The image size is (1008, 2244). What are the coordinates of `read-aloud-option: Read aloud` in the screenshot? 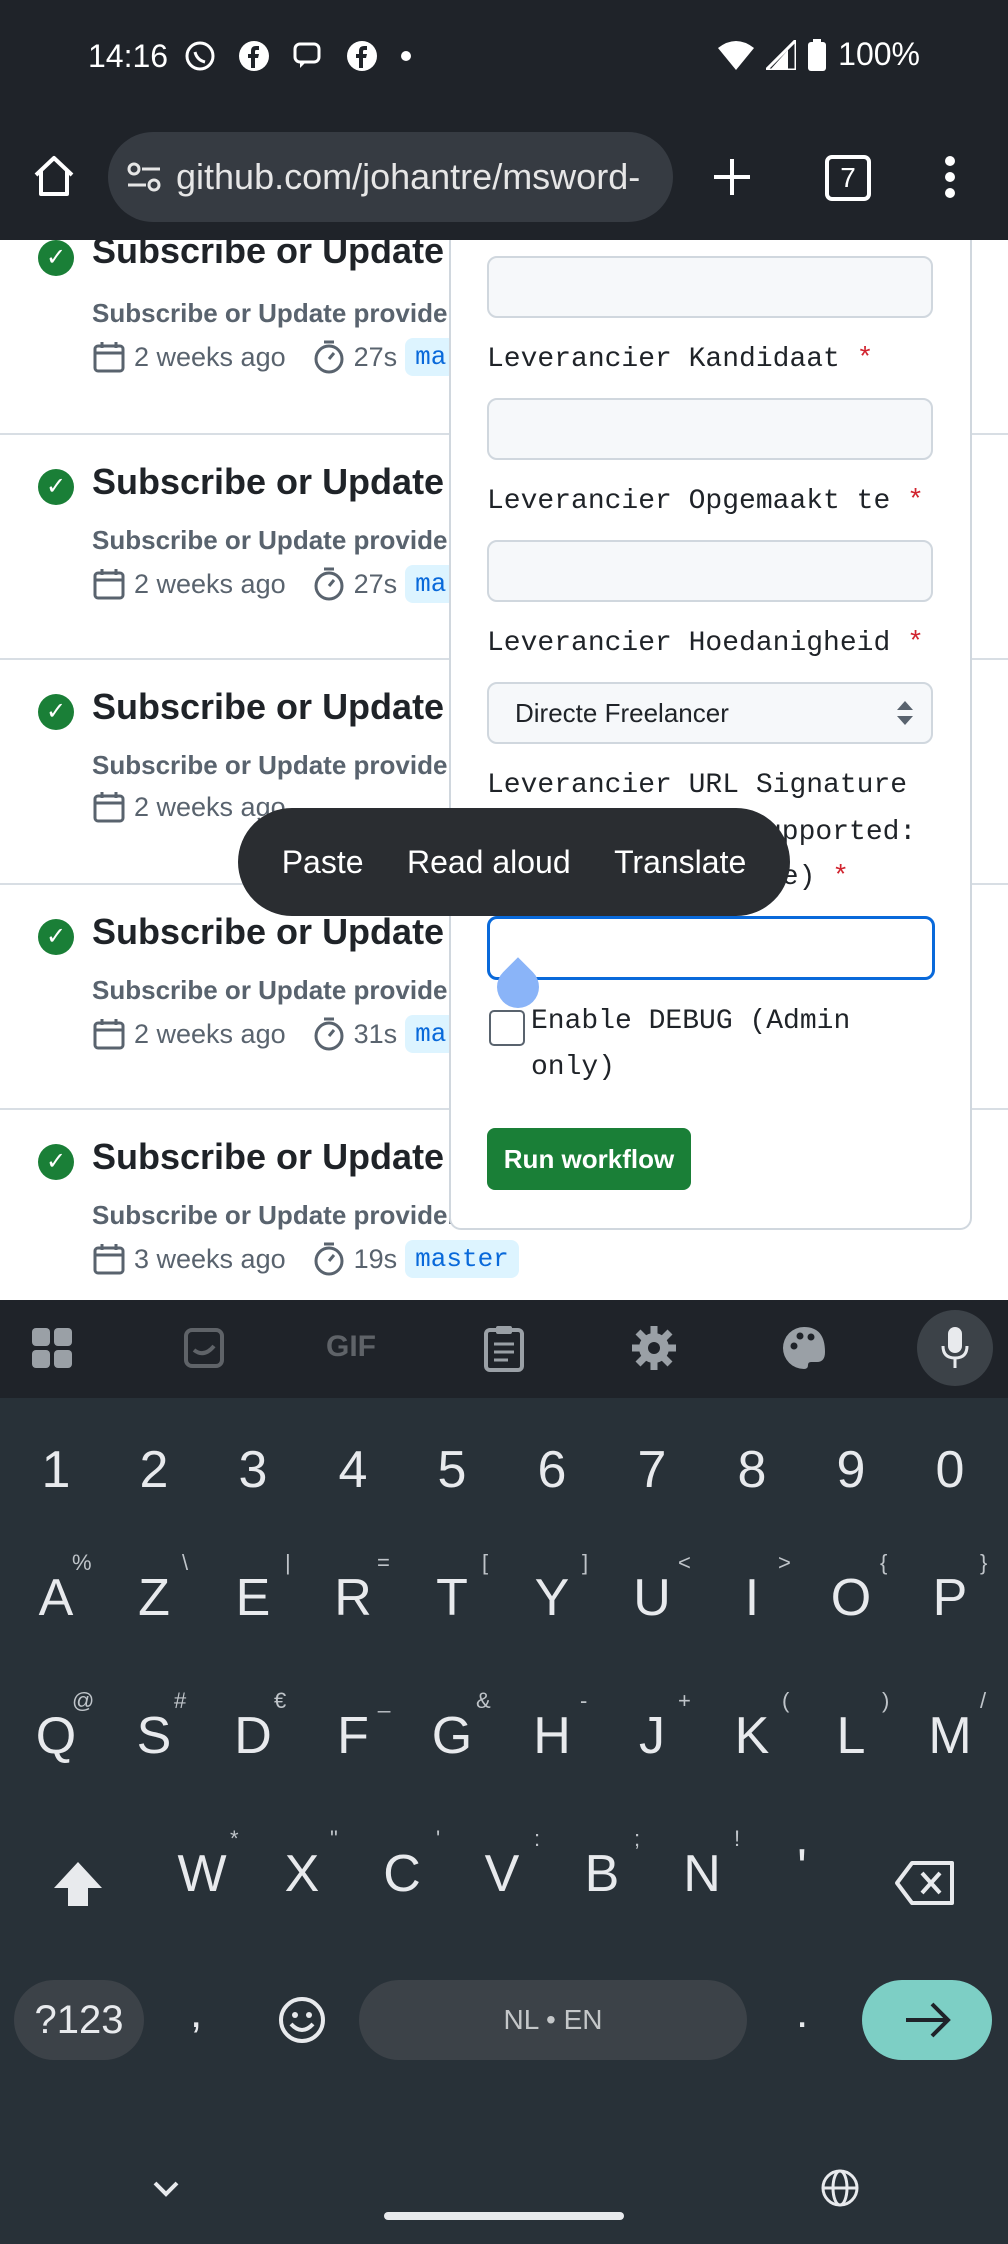 It's located at (489, 862).